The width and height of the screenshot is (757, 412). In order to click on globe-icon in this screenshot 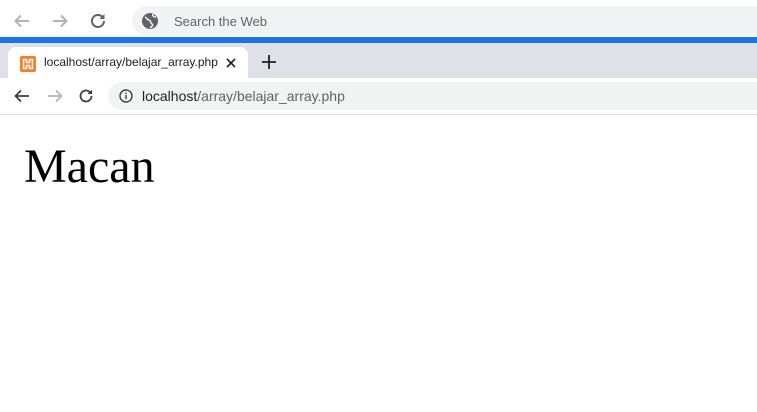, I will do `click(150, 21)`.